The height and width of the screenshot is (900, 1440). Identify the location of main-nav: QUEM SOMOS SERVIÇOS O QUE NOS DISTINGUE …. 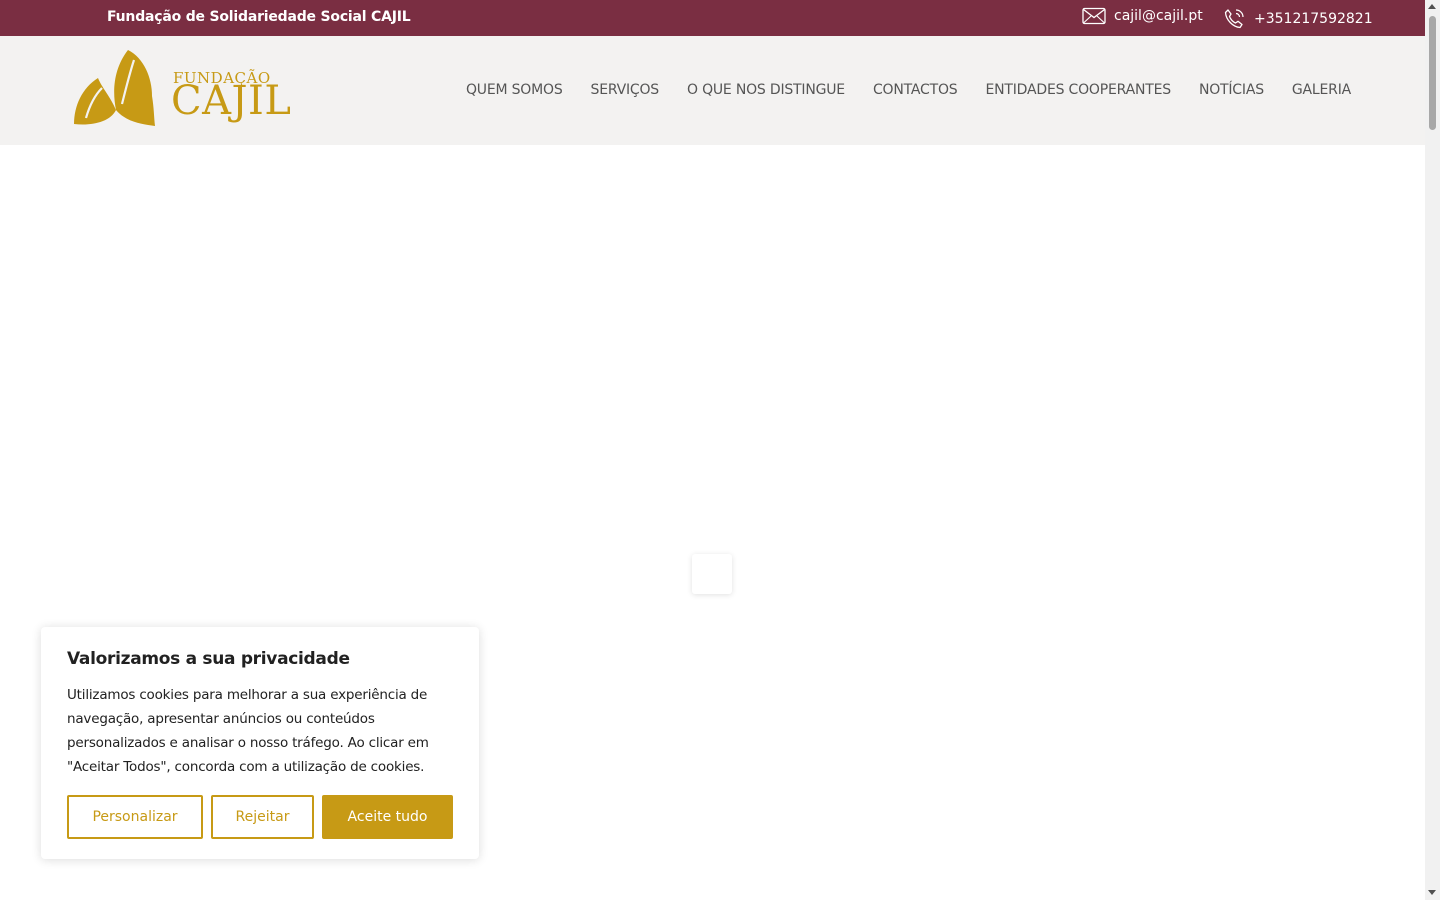
(908, 90).